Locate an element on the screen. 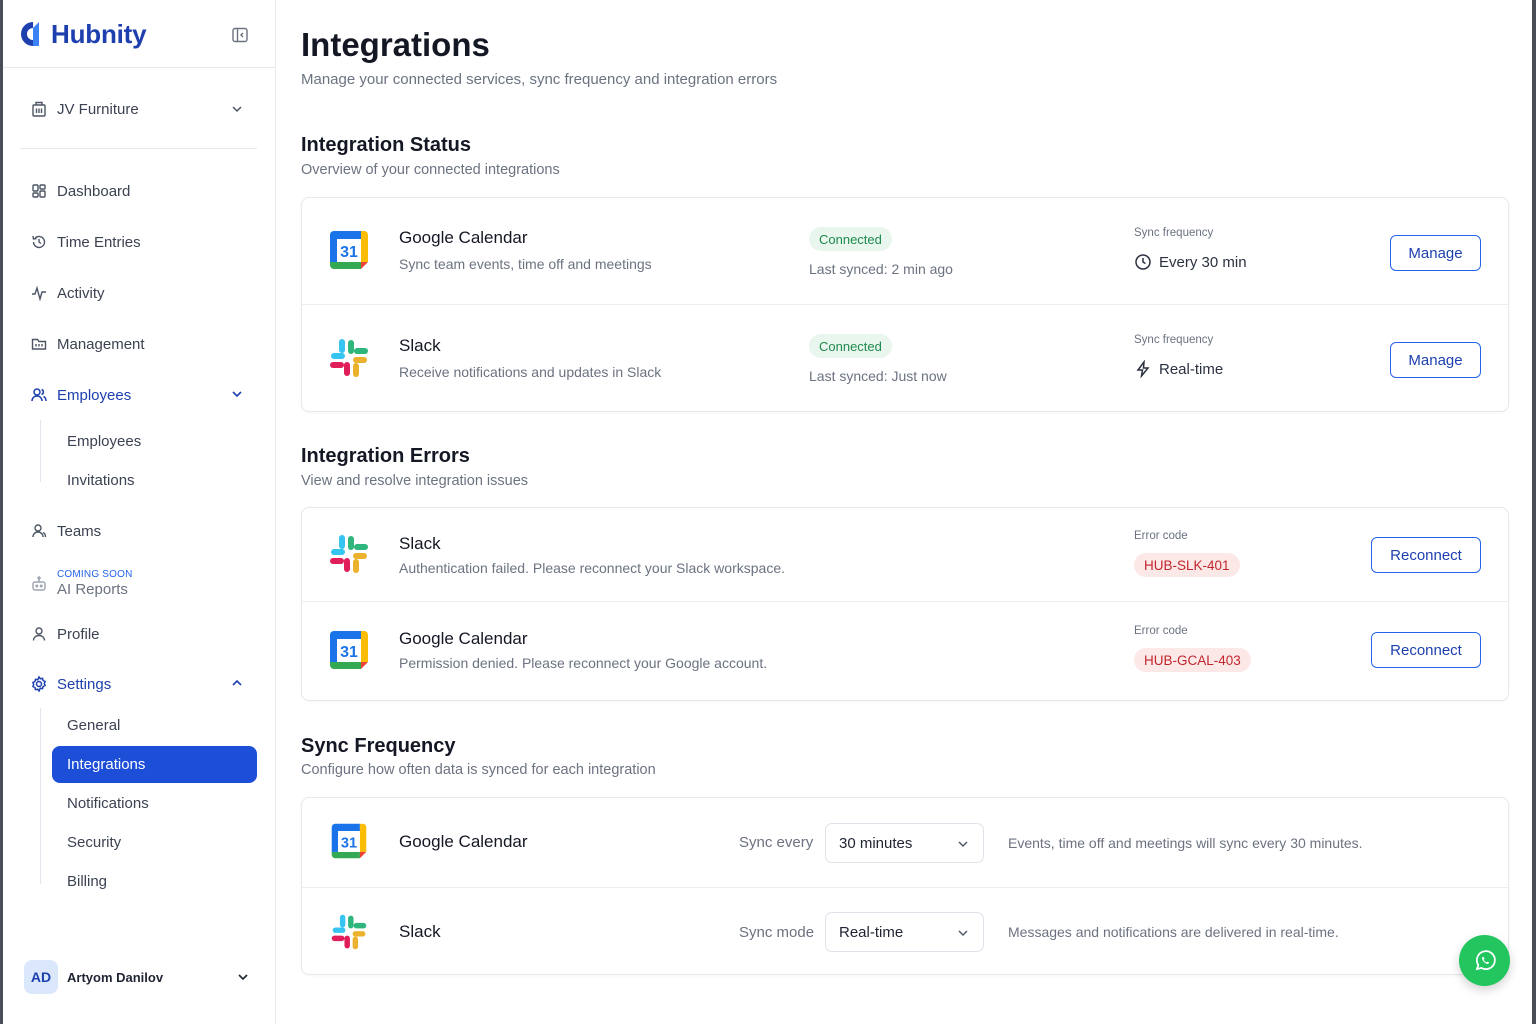 The width and height of the screenshot is (1536, 1024). history-icon is located at coordinates (39, 242).